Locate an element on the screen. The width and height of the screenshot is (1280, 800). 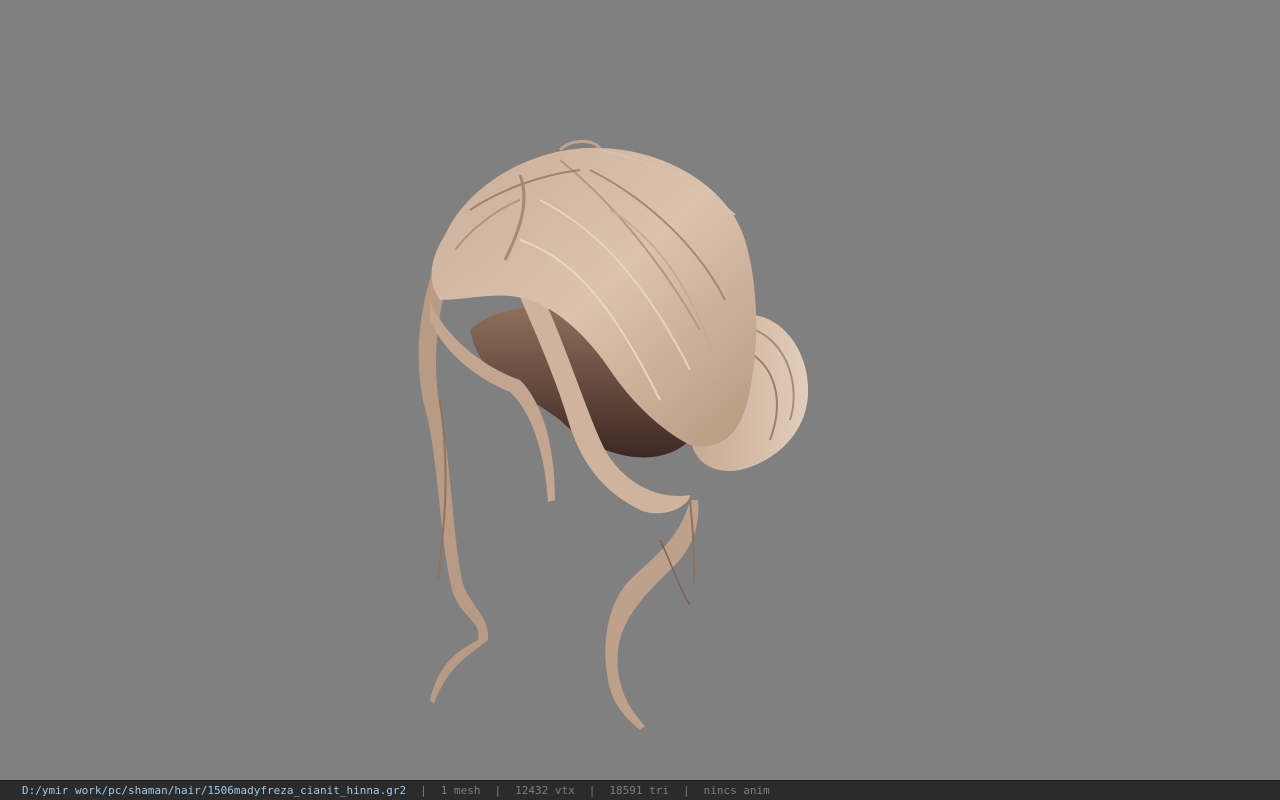
mesh-count-text: 1 mesh is located at coordinates (460, 790).